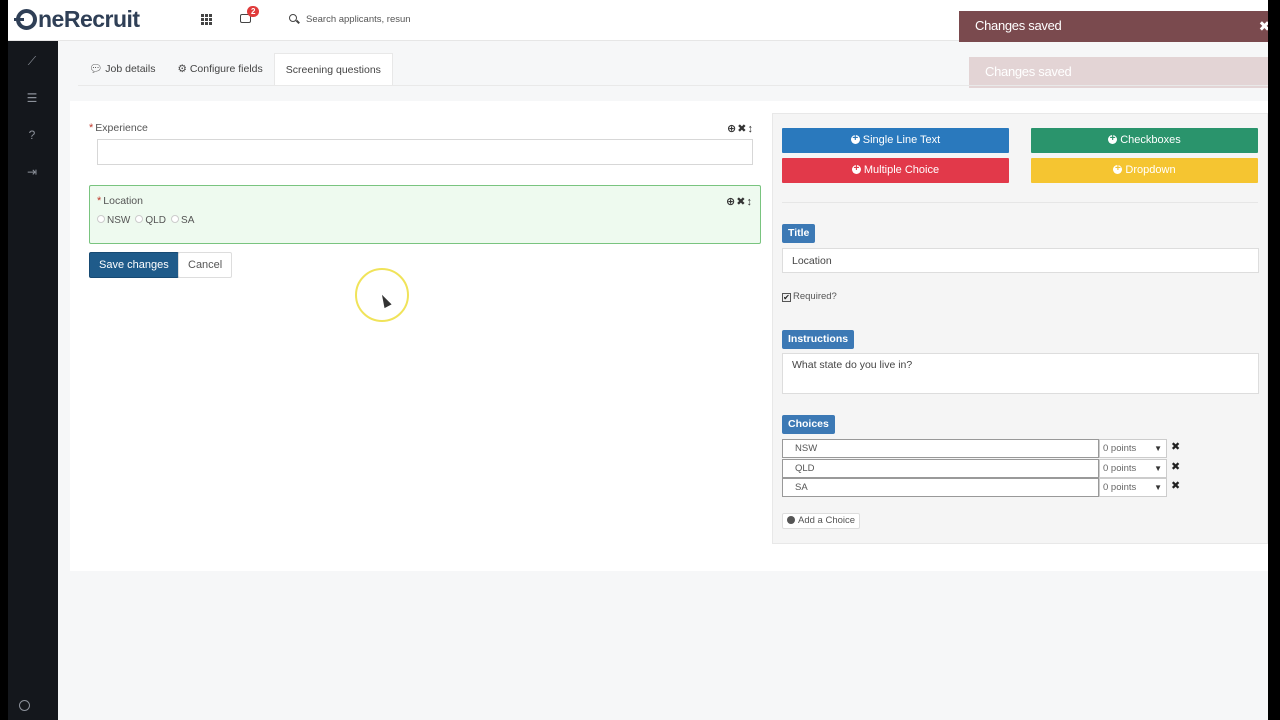 The width and height of the screenshot is (1280, 720). Describe the element at coordinates (253, 11) in the screenshot. I see `notification-badge: 2` at that location.